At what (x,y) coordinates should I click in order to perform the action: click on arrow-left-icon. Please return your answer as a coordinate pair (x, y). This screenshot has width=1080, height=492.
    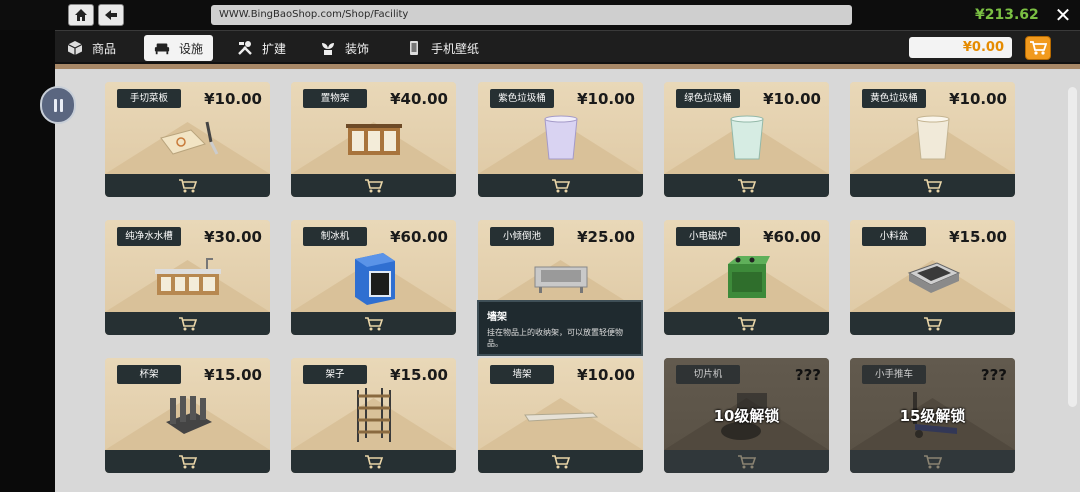
    Looking at the image, I should click on (111, 15).